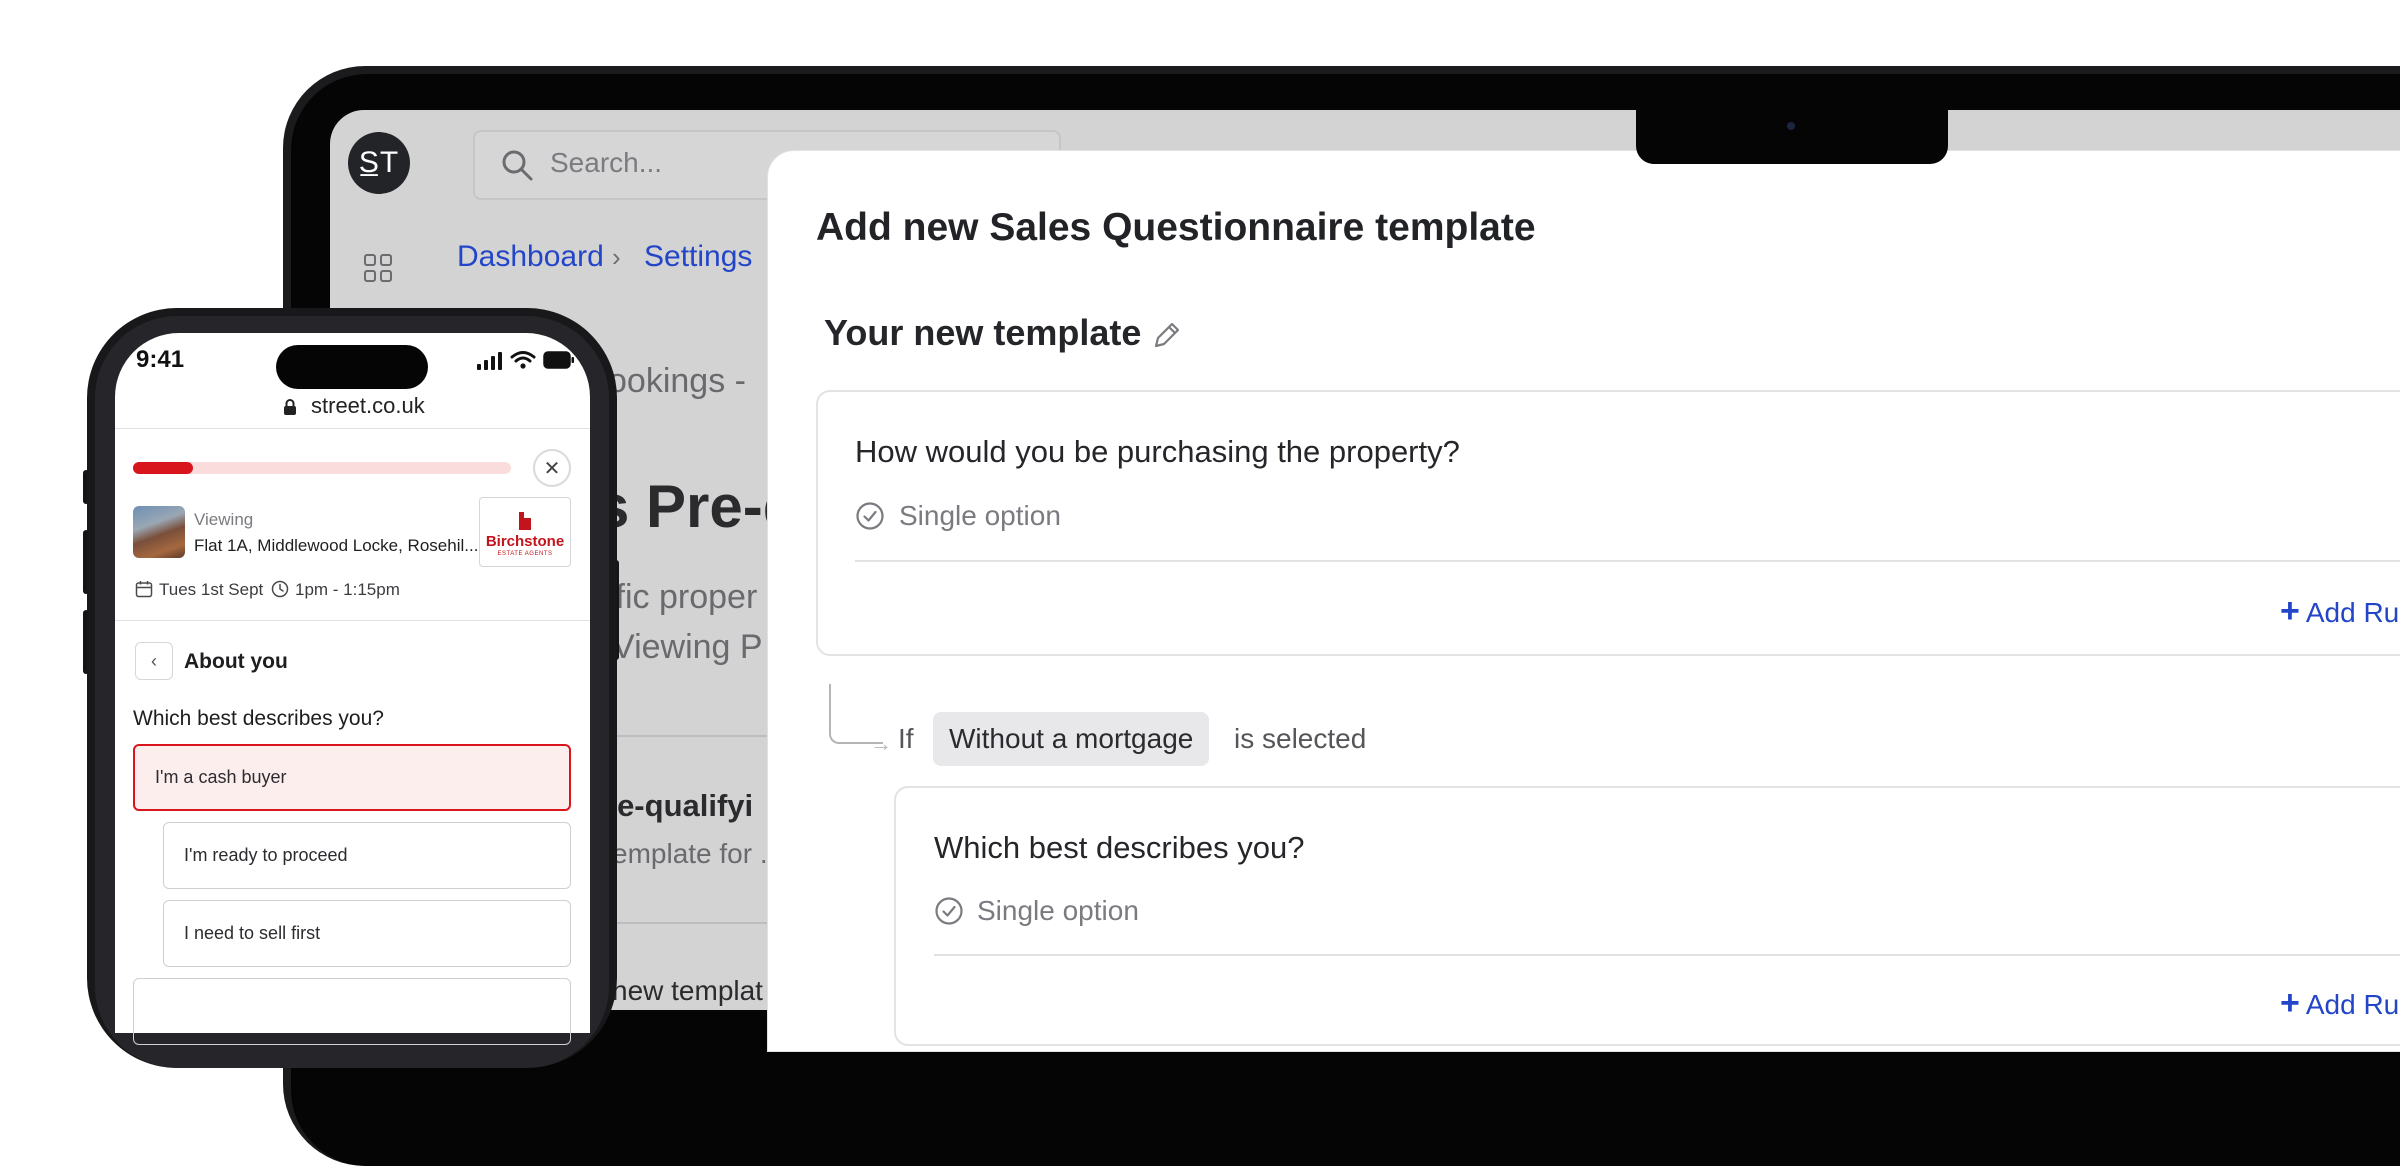 Image resolution: width=2400 pixels, height=1166 pixels. What do you see at coordinates (347, 589) in the screenshot?
I see `viewing-time: 1pm - 1:15pm` at bounding box center [347, 589].